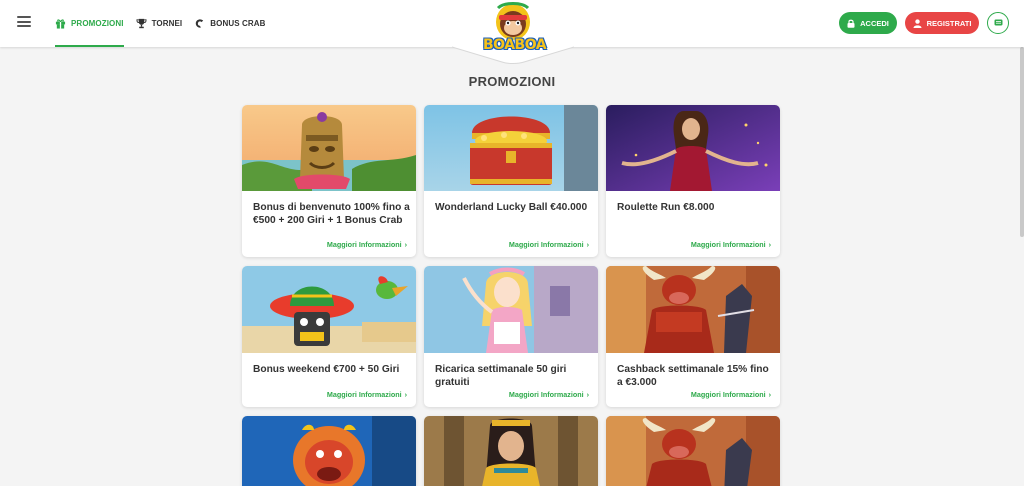 Image resolution: width=1024 pixels, height=486 pixels. I want to click on nav-label: TORNEI, so click(167, 23).